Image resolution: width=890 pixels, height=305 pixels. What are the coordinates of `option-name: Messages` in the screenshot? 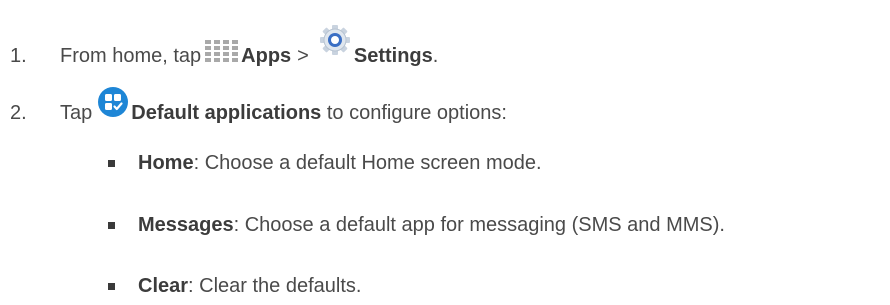 It's located at (186, 225).